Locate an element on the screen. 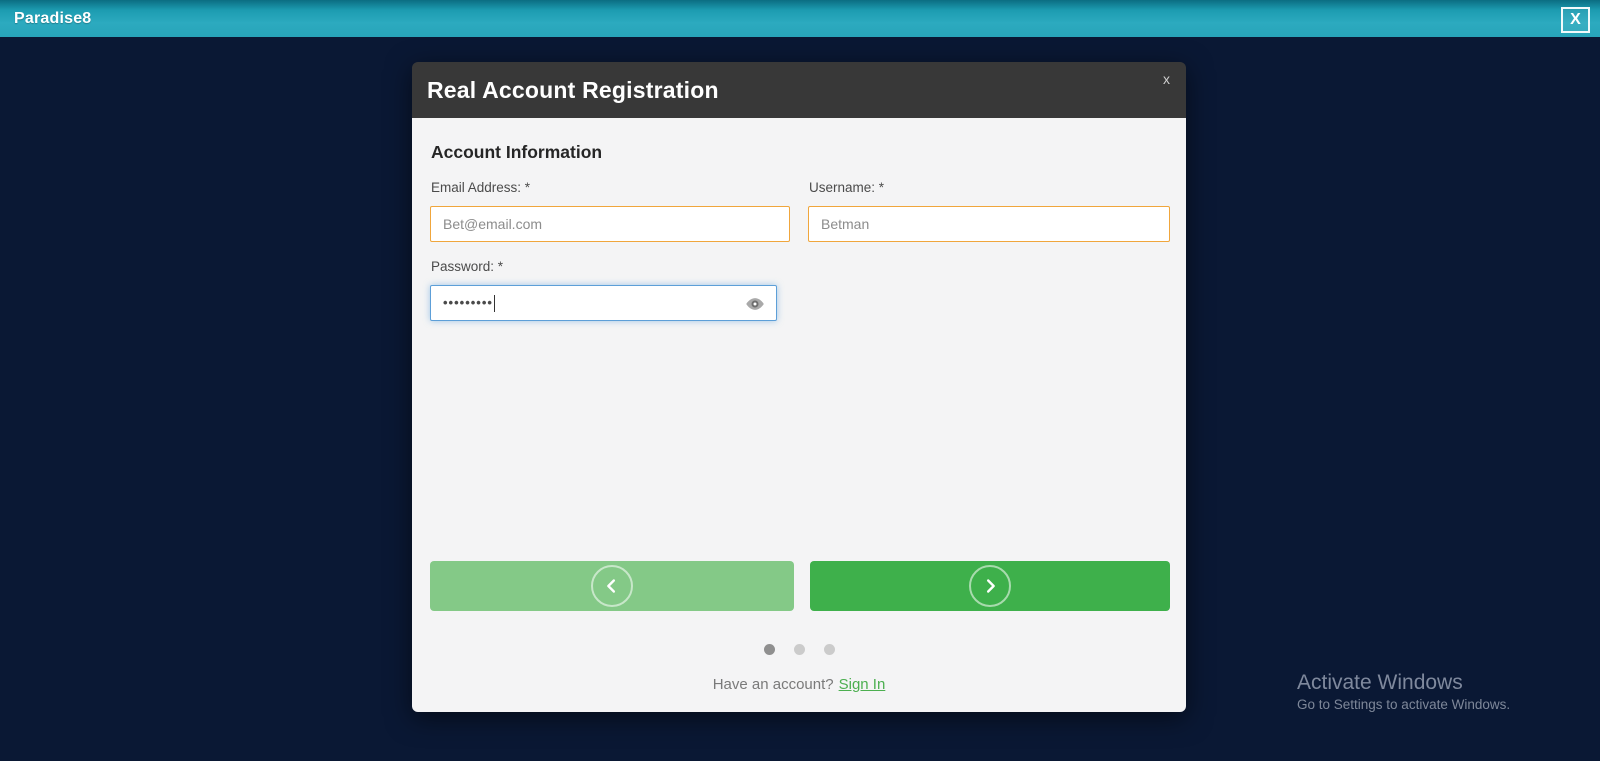 This screenshot has width=1600, height=761. modal-title: Real Account Registration is located at coordinates (573, 89).